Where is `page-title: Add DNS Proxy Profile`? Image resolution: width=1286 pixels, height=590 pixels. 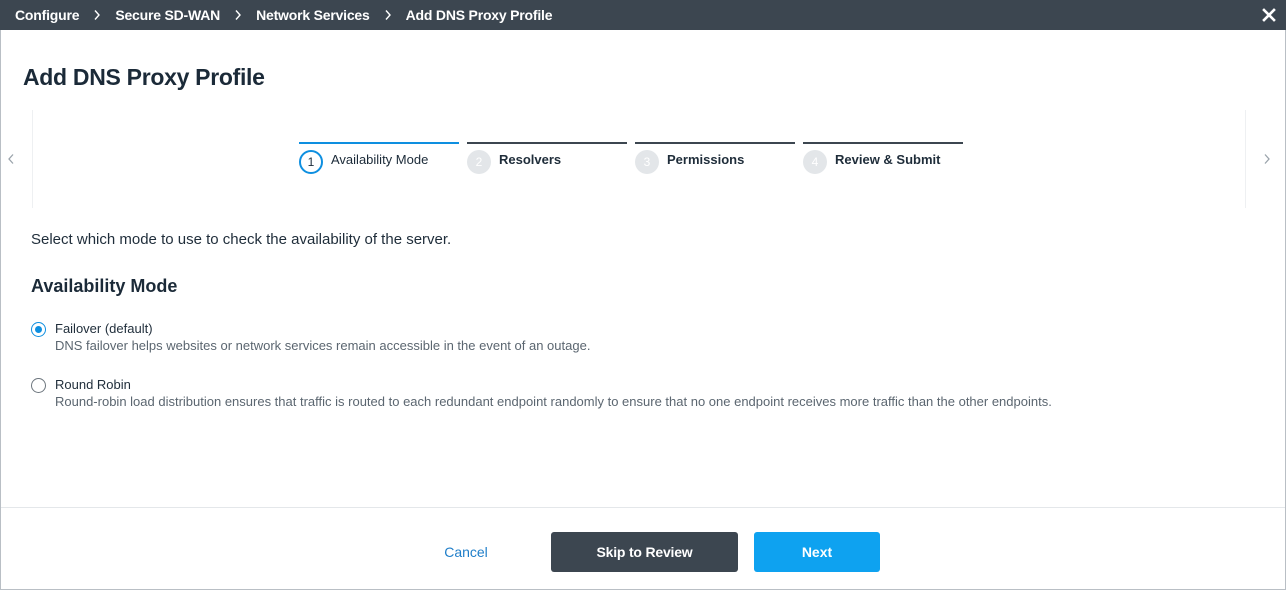
page-title: Add DNS Proxy Profile is located at coordinates (144, 77).